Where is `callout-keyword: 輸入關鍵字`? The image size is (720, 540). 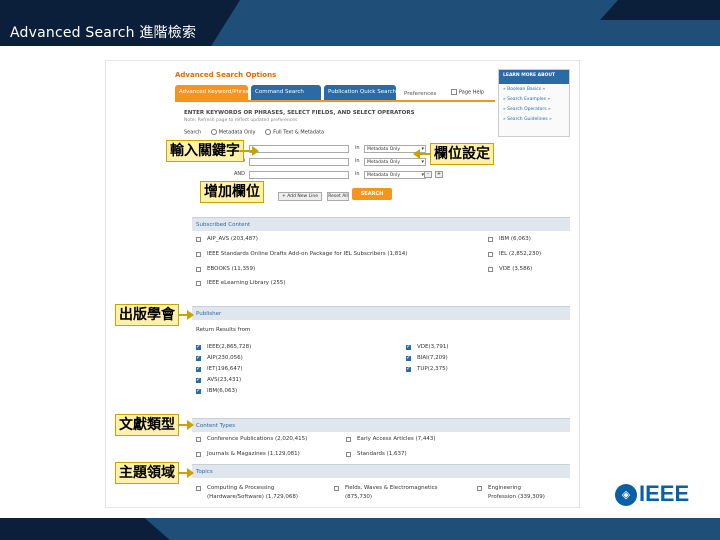
callout-keyword: 輸入關鍵字 is located at coordinates (205, 151).